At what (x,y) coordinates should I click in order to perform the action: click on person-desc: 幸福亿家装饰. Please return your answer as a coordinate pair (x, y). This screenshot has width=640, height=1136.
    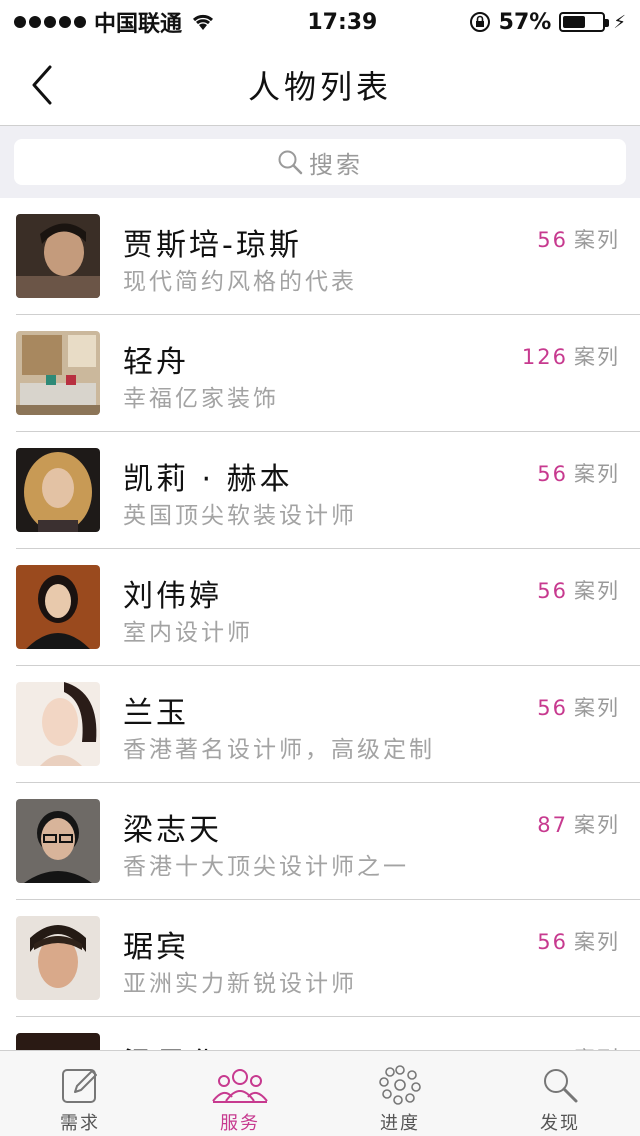
    Looking at the image, I should click on (201, 399).